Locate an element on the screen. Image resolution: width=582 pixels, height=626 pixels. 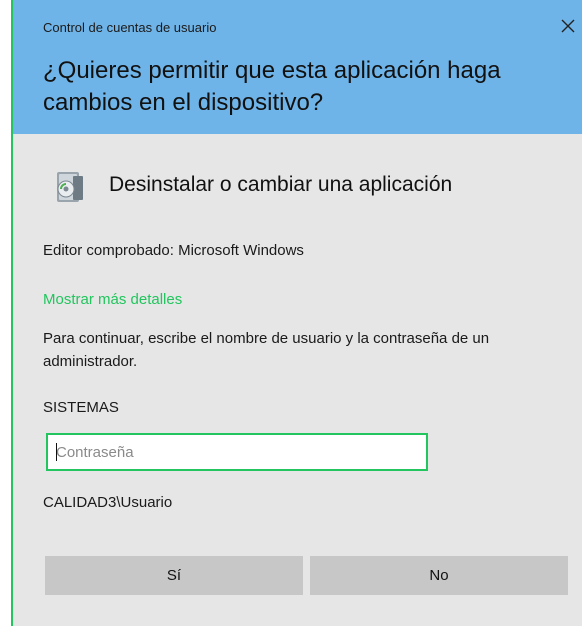
program-installer-icon is located at coordinates (70, 187).